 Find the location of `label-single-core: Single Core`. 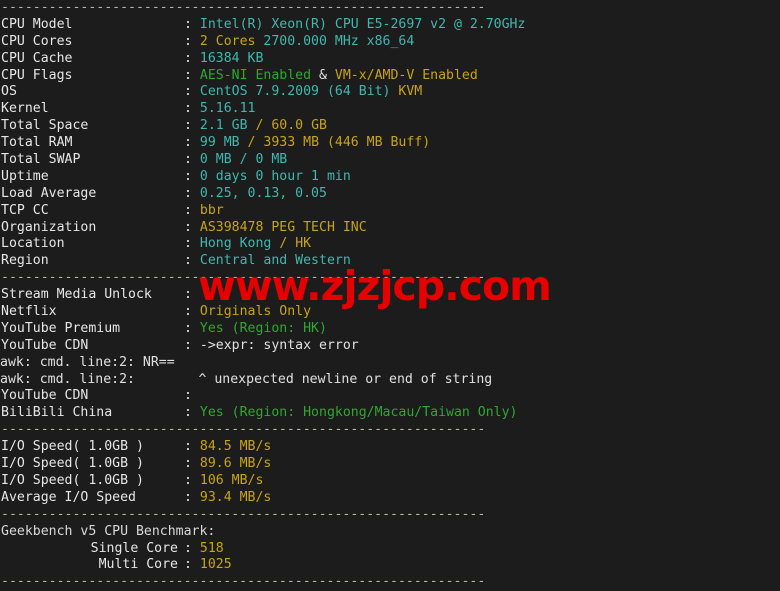

label-single-core: Single Core is located at coordinates (134, 548).